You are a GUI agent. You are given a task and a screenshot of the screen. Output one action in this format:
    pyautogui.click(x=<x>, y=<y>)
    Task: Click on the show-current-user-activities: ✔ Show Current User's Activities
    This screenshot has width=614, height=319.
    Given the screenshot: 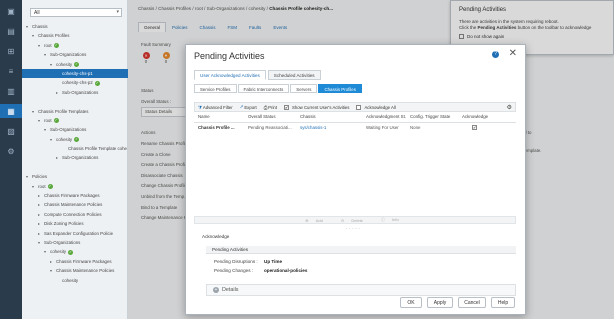 What is the action you would take?
    pyautogui.click(x=316, y=107)
    